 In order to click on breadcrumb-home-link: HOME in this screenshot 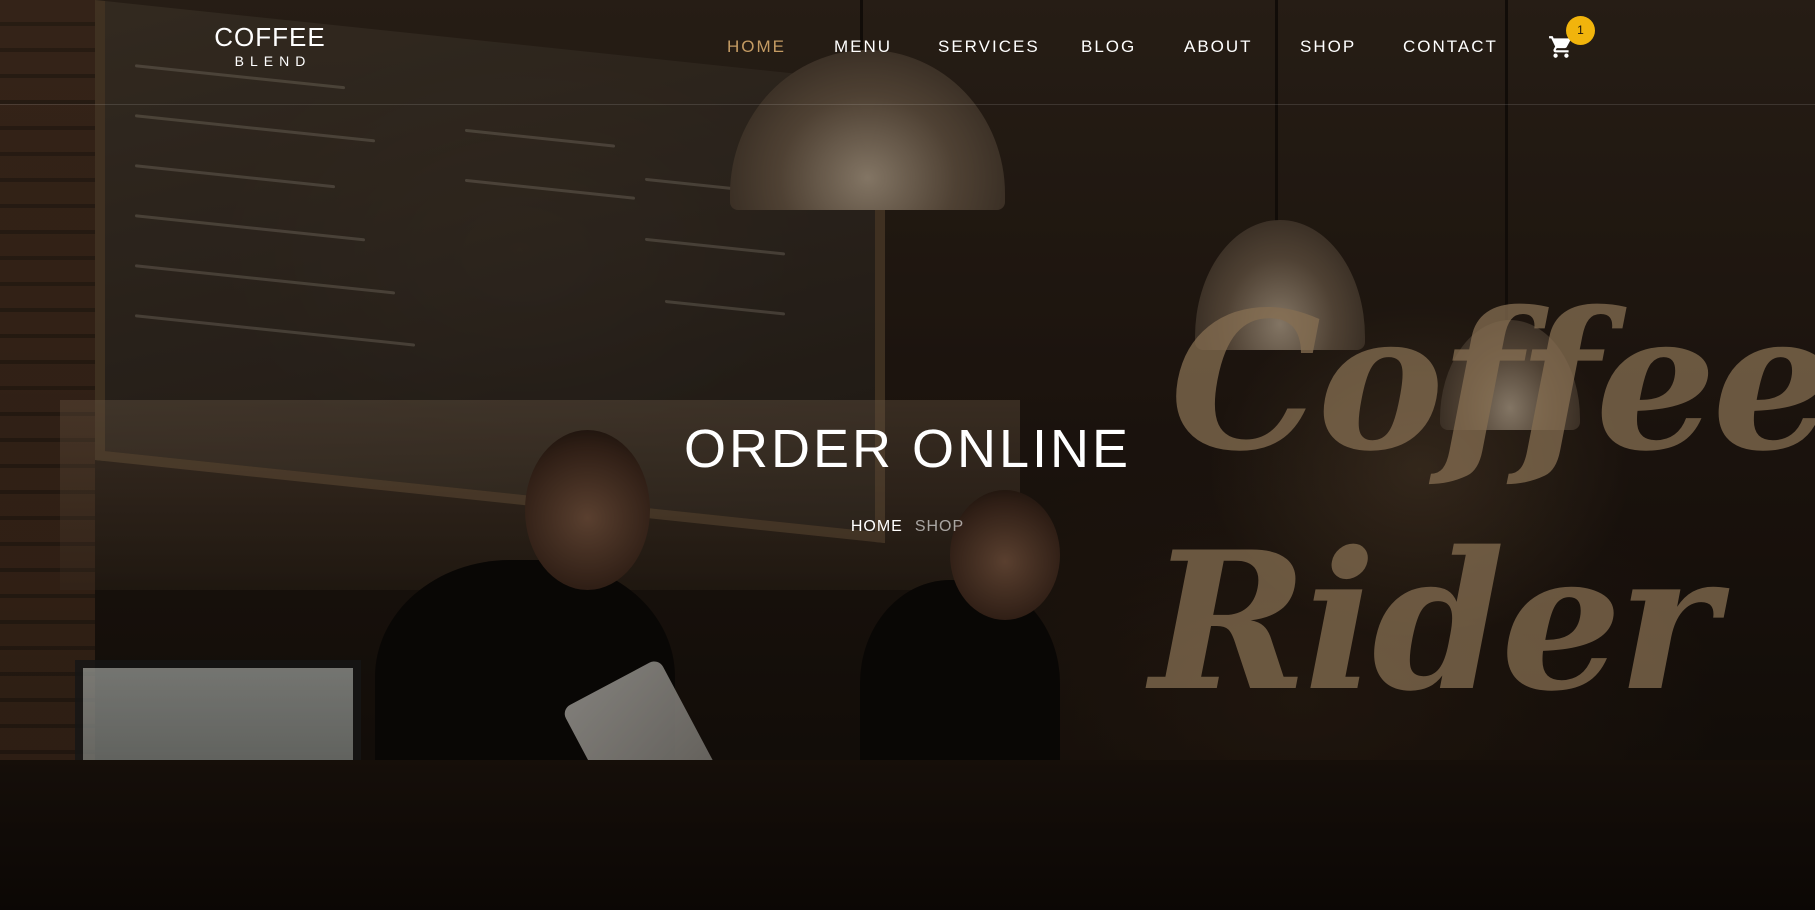, I will do `click(877, 526)`.